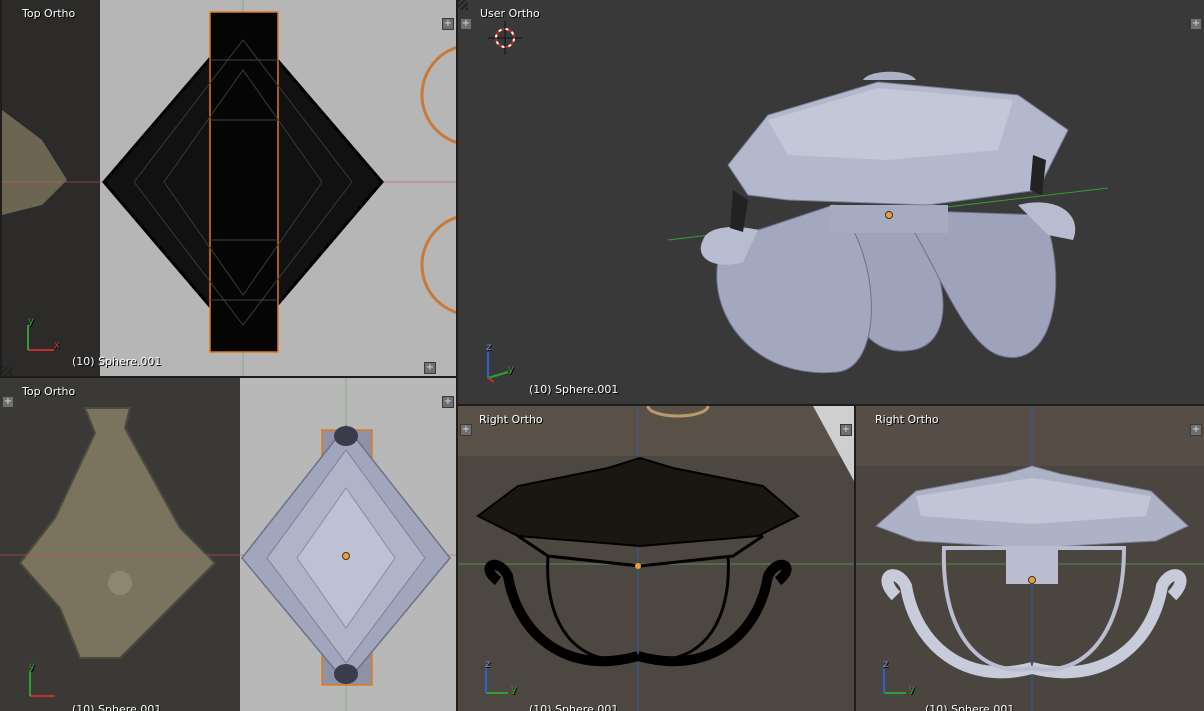 The image size is (1204, 711). Describe the element at coordinates (510, 13) in the screenshot. I see `viewport-title: User Ortho` at that location.